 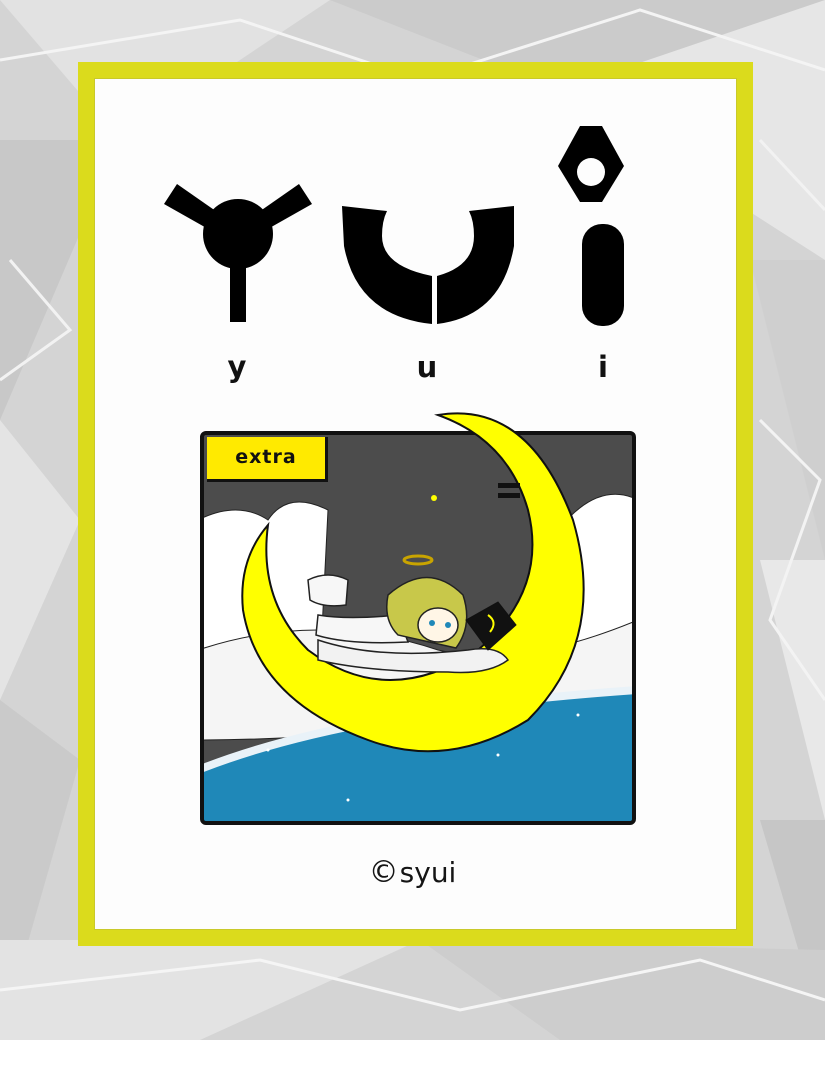 I want to click on logo-glyph-i, so click(x=591, y=226).